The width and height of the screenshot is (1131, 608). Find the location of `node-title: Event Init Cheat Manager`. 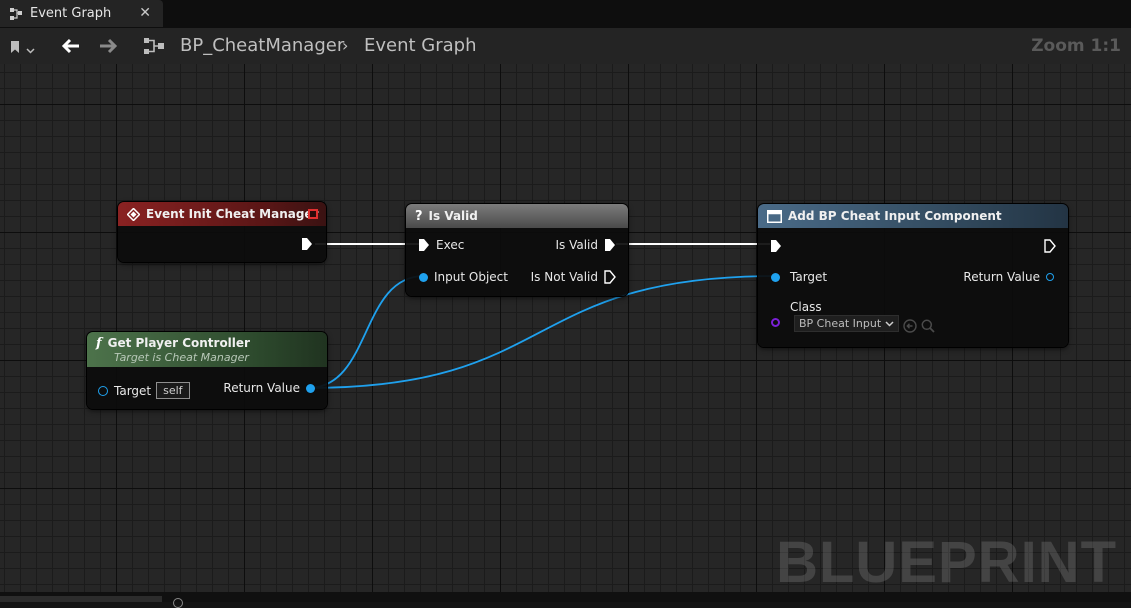

node-title: Event Init Cheat Manager is located at coordinates (232, 214).